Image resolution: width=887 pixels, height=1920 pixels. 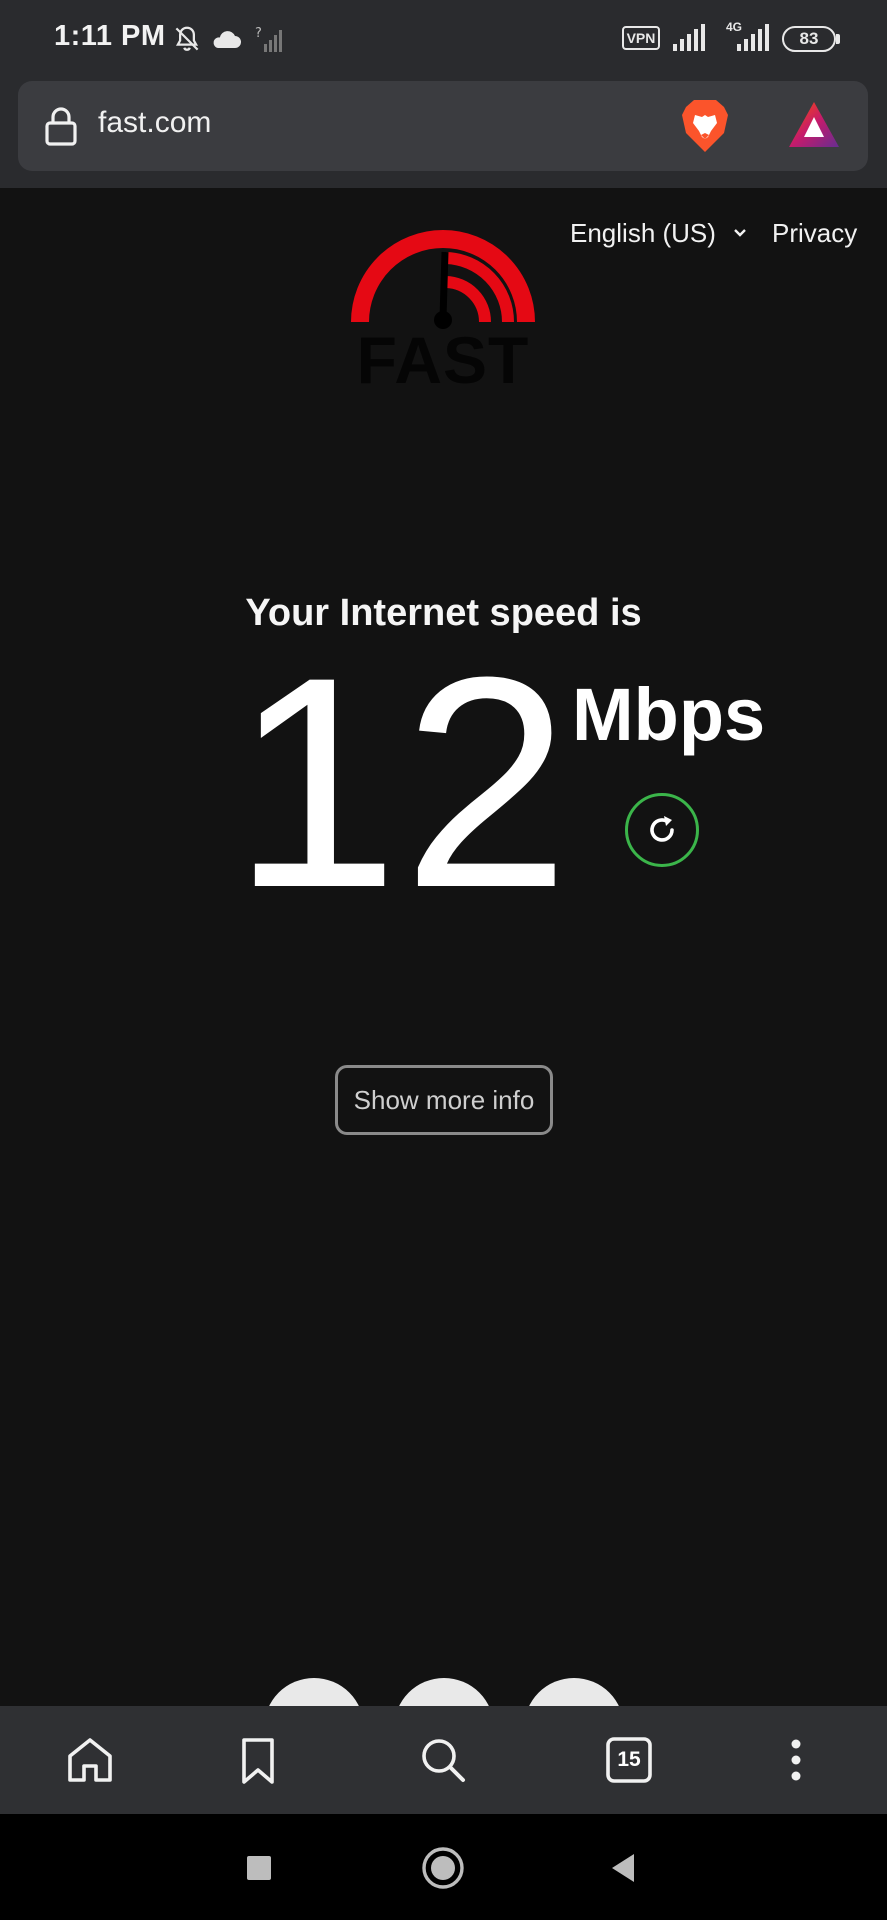 I want to click on battery-level: 83, so click(x=809, y=38).